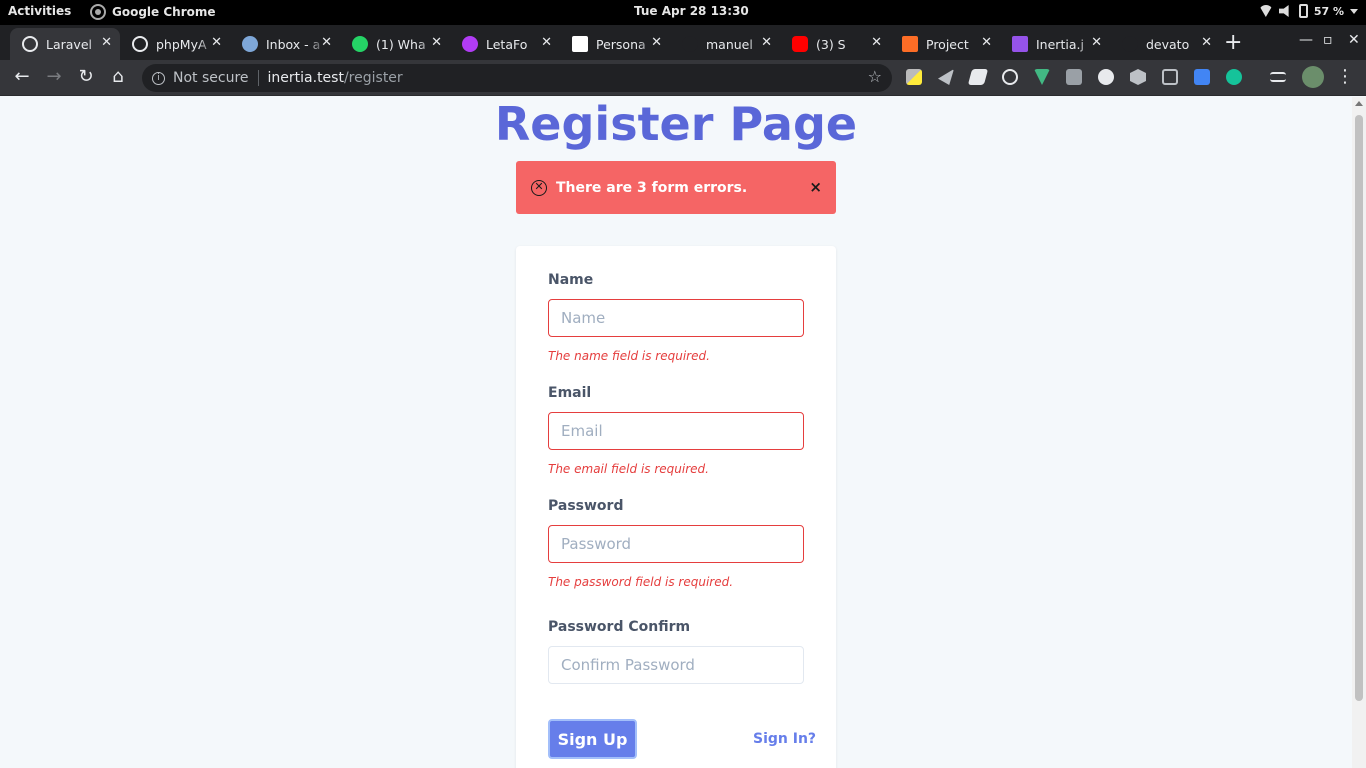 This screenshot has width=1366, height=768. What do you see at coordinates (1074, 77) in the screenshot?
I see `camera-icon` at bounding box center [1074, 77].